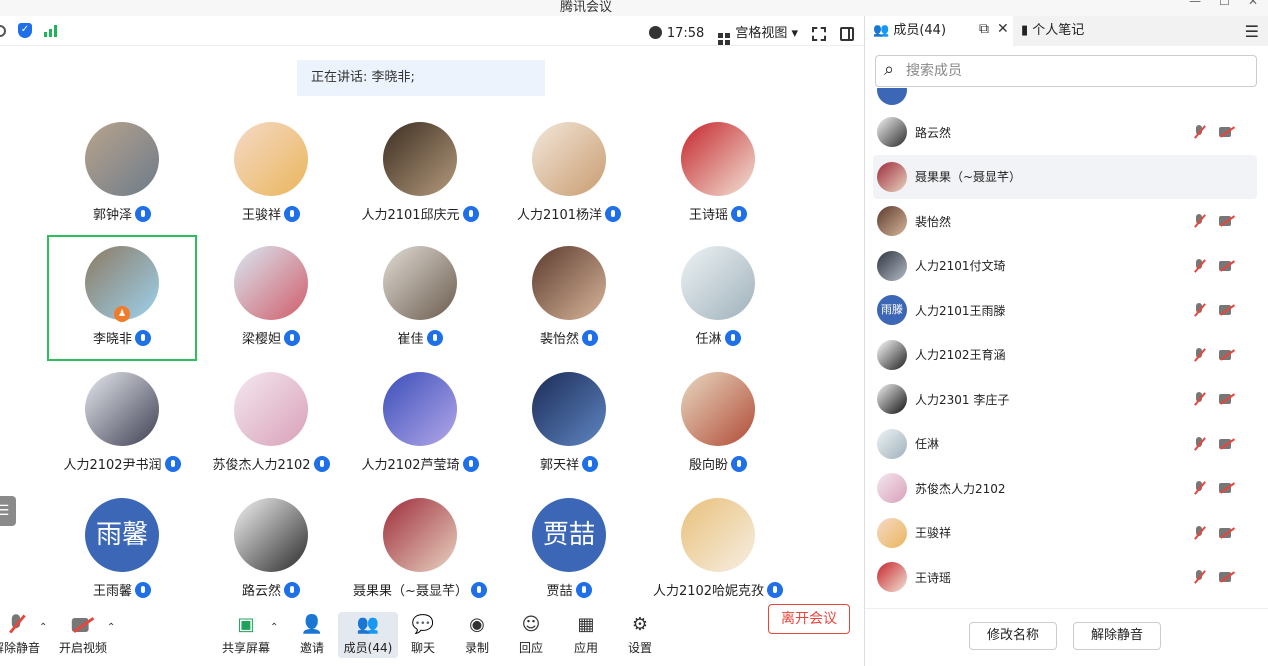 The width and height of the screenshot is (1268, 666). I want to click on invite-button: 👤 邀请, so click(312, 634).